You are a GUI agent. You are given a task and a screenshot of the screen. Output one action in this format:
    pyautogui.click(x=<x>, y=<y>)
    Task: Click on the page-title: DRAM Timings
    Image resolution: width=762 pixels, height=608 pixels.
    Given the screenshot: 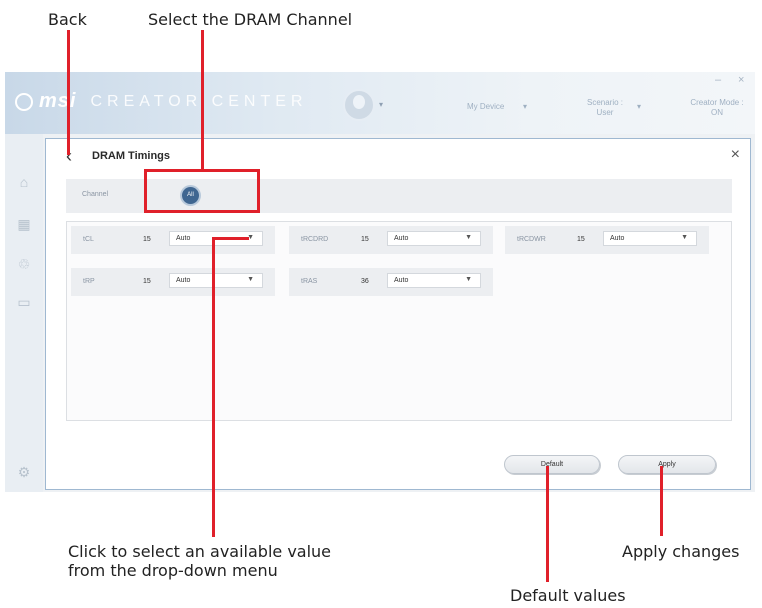 What is the action you would take?
    pyautogui.click(x=131, y=156)
    